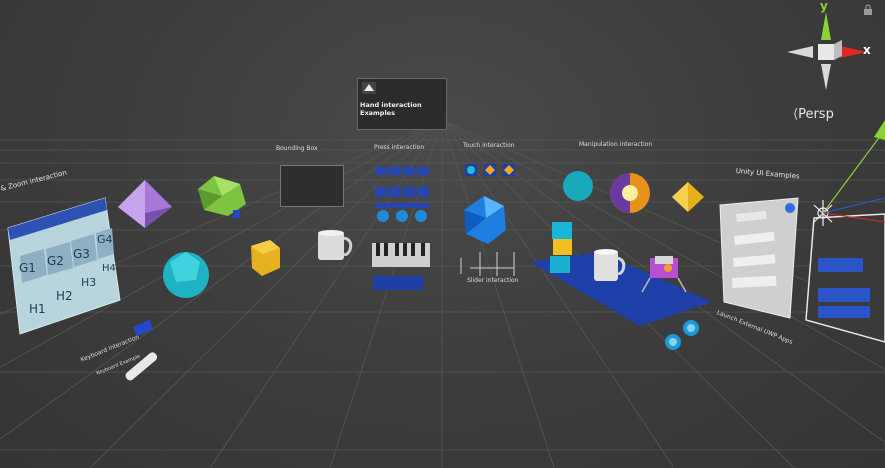 This screenshot has height=468, width=885. Describe the element at coordinates (824, 6) in the screenshot. I see `y-axis-label: y` at that location.